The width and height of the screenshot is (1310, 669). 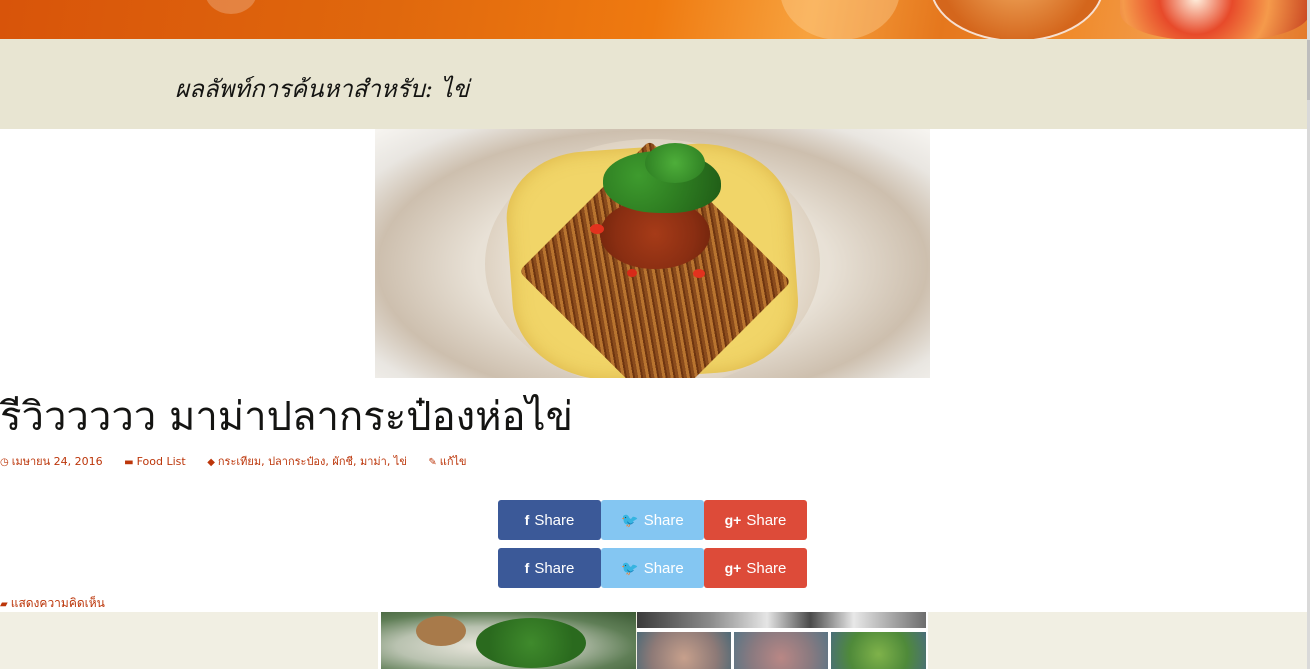 I want to click on search-results-header: ผลลัพท์การค้นหาสำหรับ: ไข่, so click(x=653, y=84).